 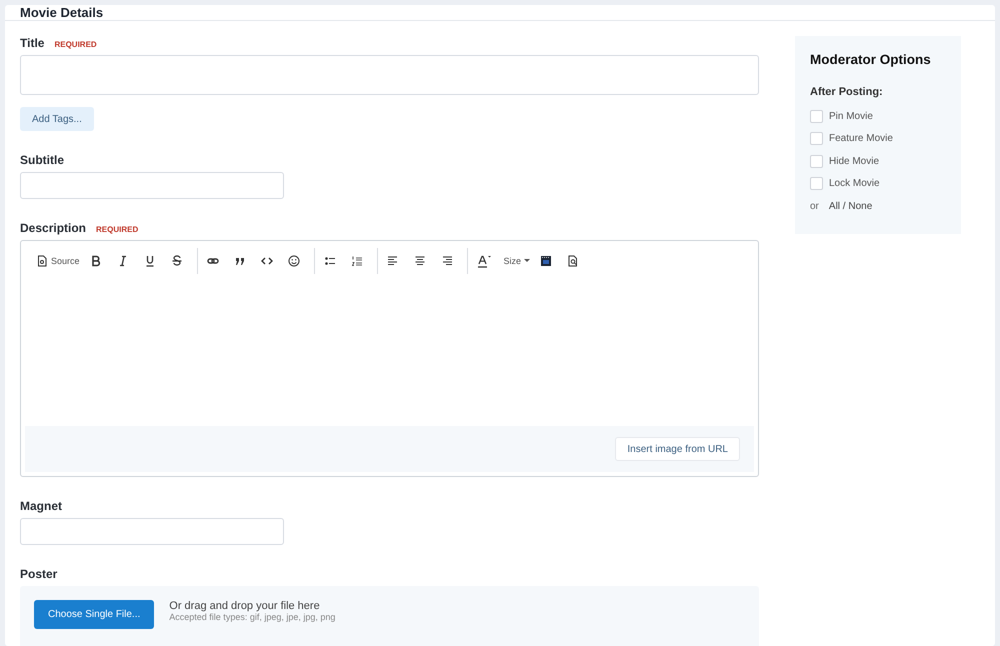 I want to click on or-text: or, so click(x=814, y=206).